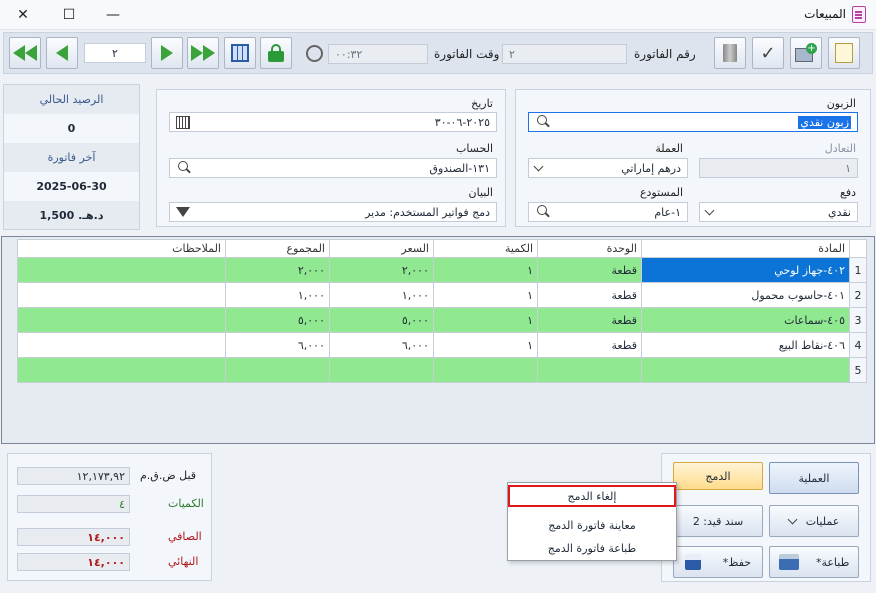 This screenshot has height=593, width=876. I want to click on row-number: 5, so click(858, 370).